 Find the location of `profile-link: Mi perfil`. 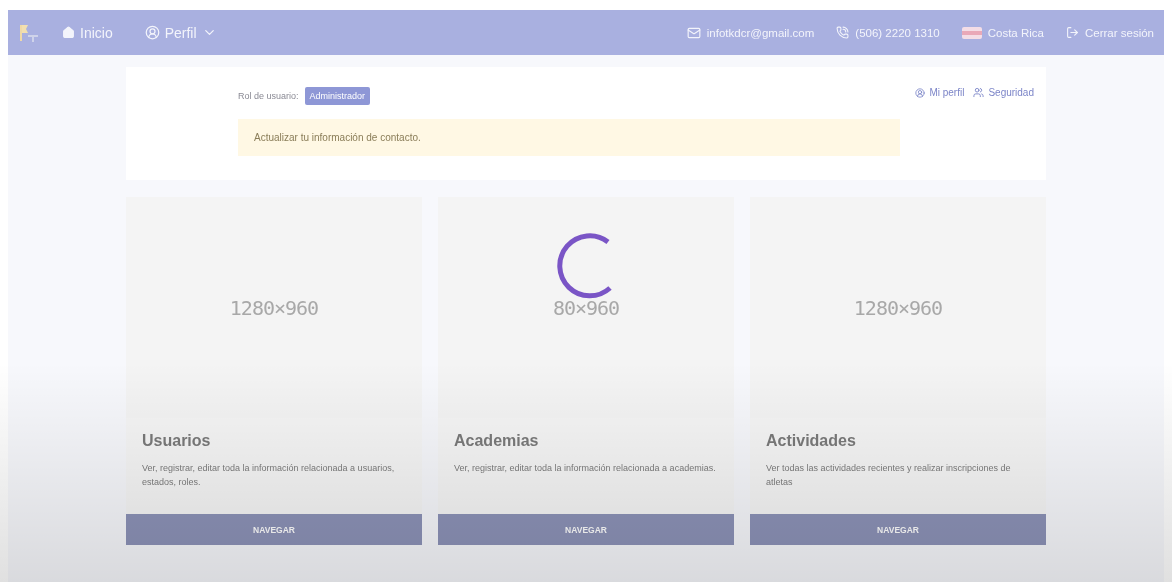

profile-link: Mi perfil is located at coordinates (940, 92).